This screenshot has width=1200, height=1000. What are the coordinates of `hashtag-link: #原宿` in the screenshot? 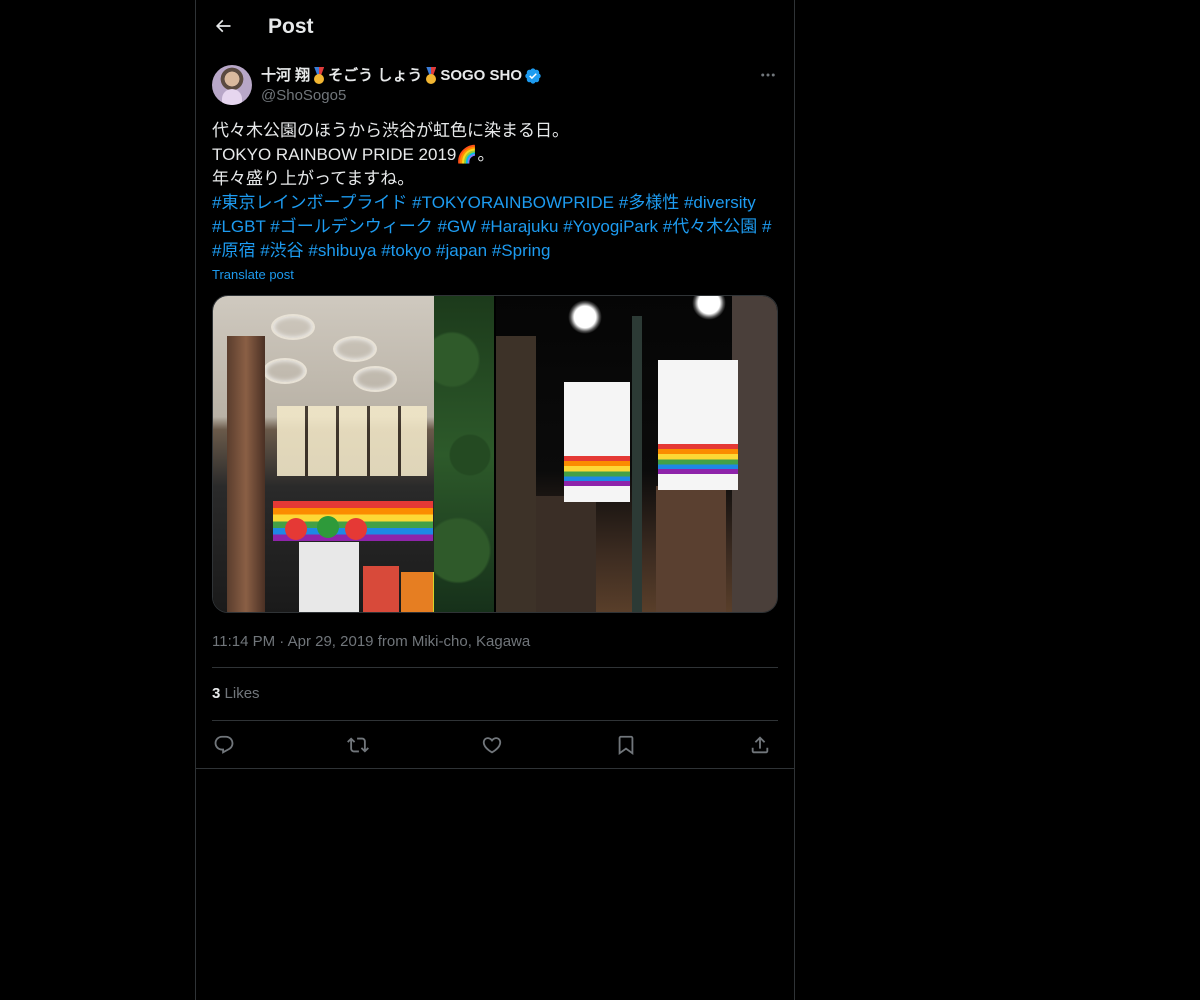 It's located at (233, 250).